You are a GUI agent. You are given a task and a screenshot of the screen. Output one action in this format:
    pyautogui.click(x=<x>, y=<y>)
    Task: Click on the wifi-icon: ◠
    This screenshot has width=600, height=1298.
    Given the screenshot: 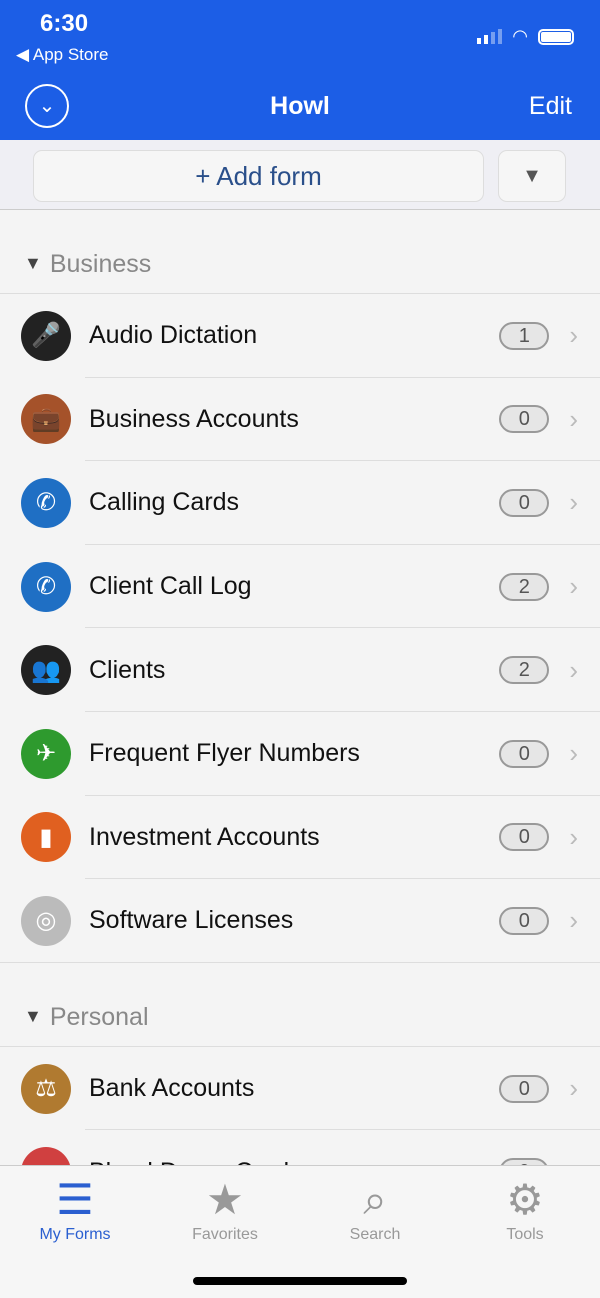 What is the action you would take?
    pyautogui.click(x=520, y=36)
    